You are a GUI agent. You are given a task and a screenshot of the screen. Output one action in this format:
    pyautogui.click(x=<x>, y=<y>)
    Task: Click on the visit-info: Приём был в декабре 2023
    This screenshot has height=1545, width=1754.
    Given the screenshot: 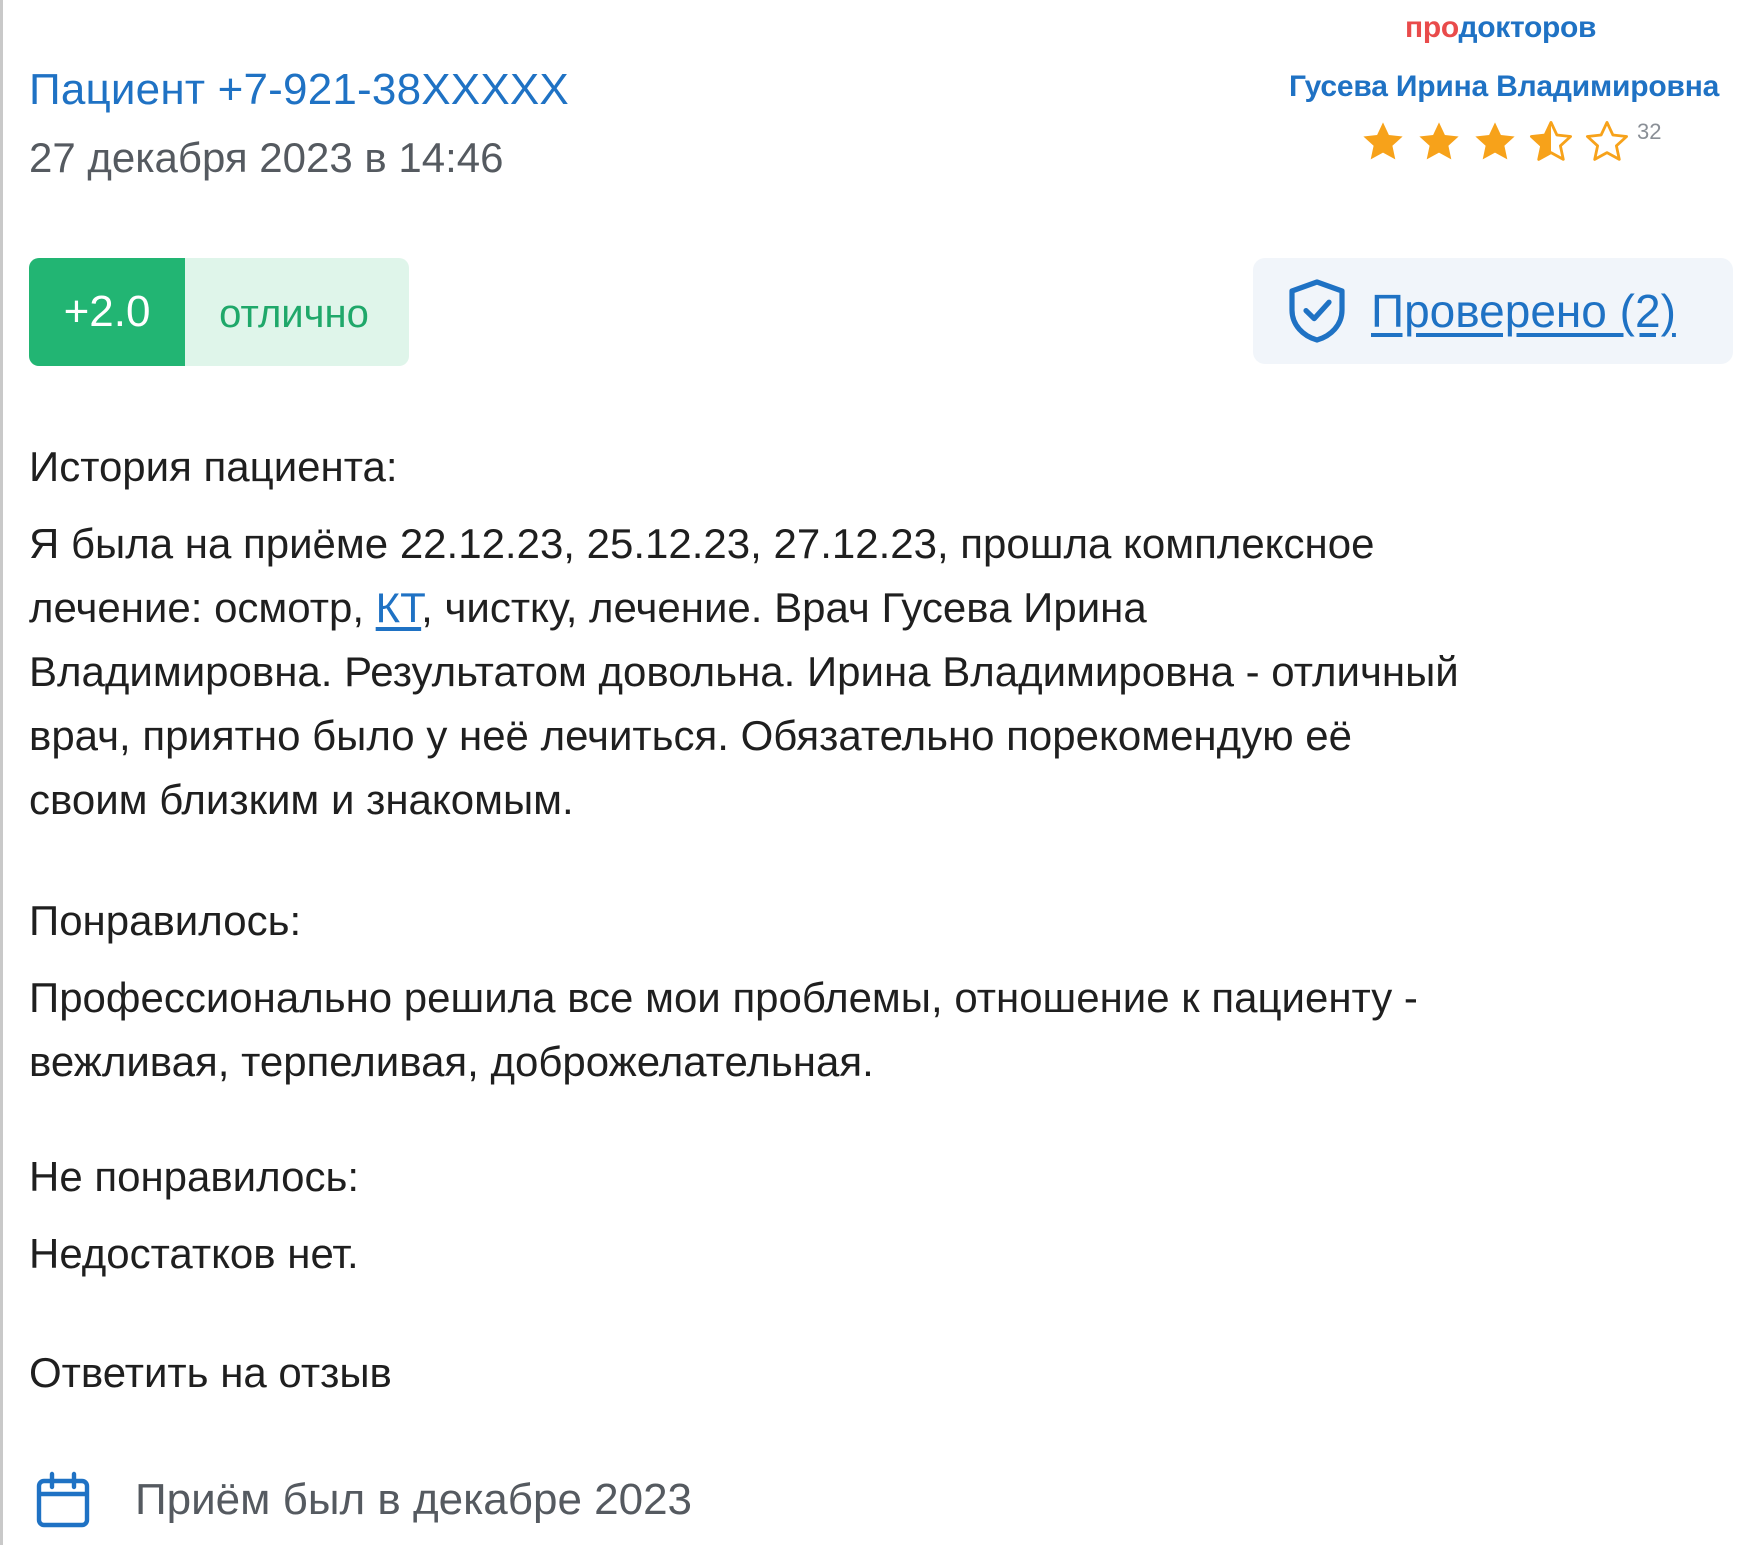 What is the action you would take?
    pyautogui.click(x=363, y=1500)
    